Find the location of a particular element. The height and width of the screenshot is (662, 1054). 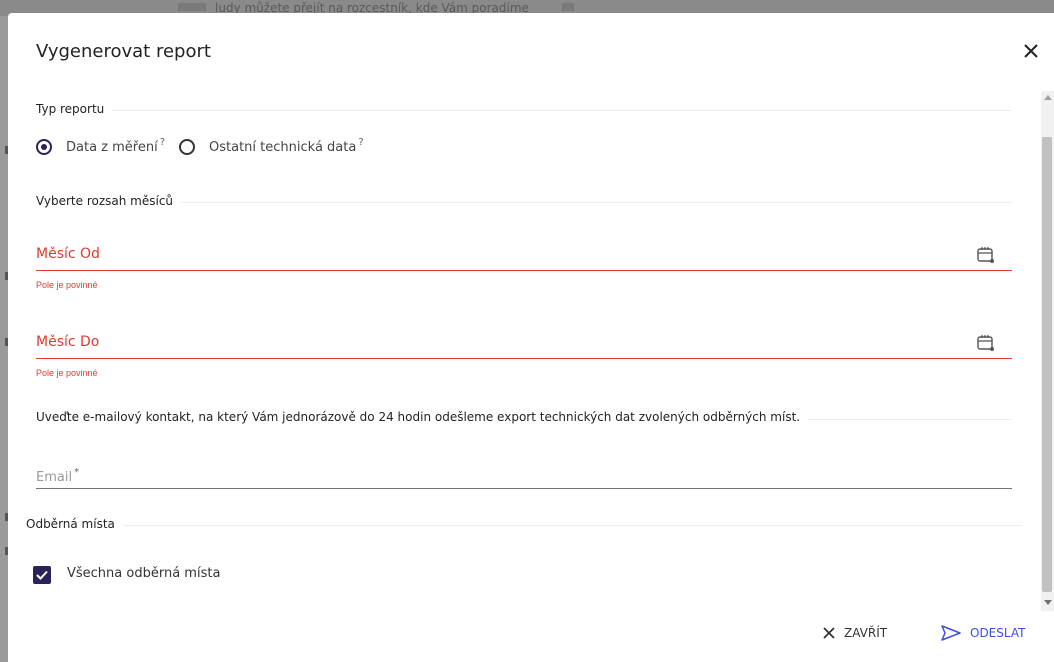

radio-measurement-data-label: Data z měření? is located at coordinates (115, 146).